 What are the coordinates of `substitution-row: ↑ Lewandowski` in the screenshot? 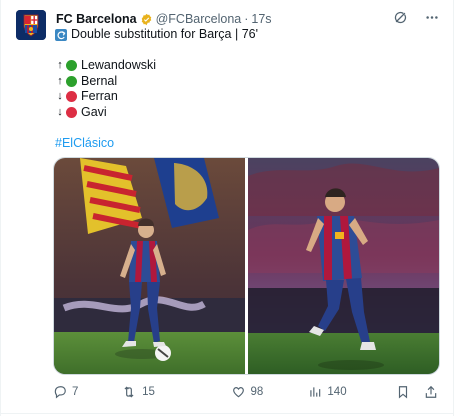 It's located at (249, 66).